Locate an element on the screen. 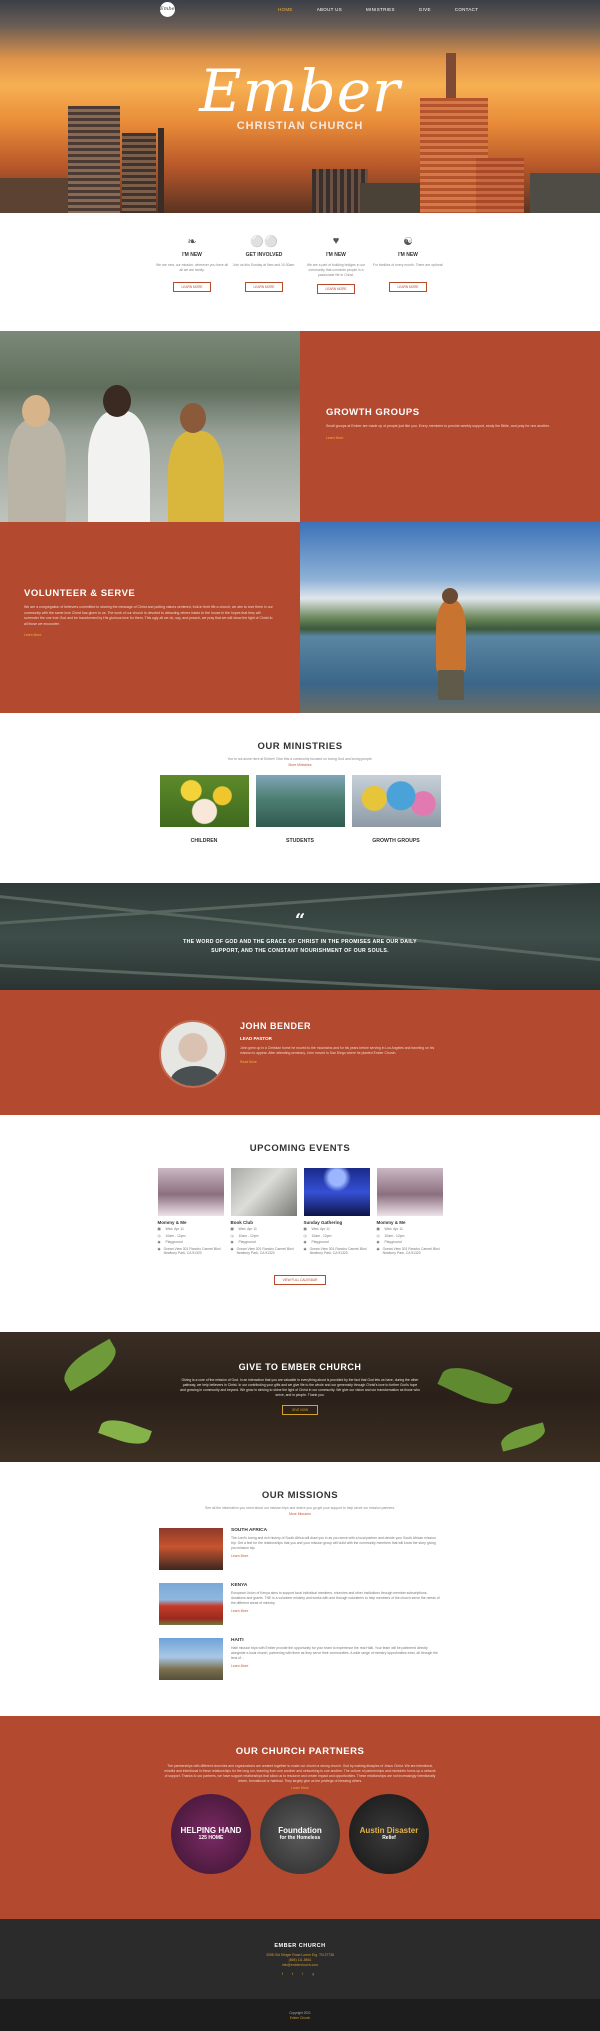 This screenshot has width=600, height=2031. lake-photo is located at coordinates (450, 617).